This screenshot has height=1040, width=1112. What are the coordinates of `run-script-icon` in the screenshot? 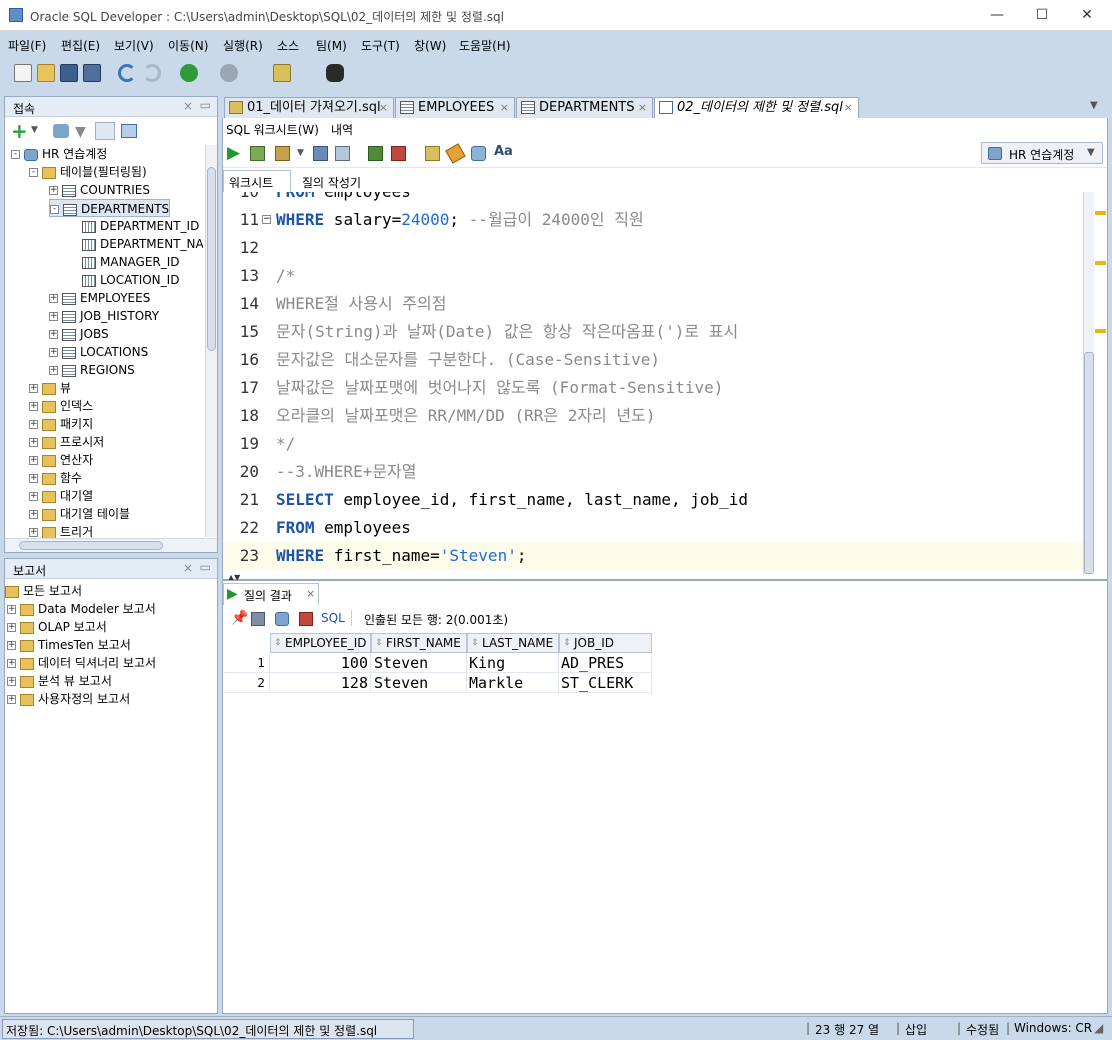 It's located at (257, 153).